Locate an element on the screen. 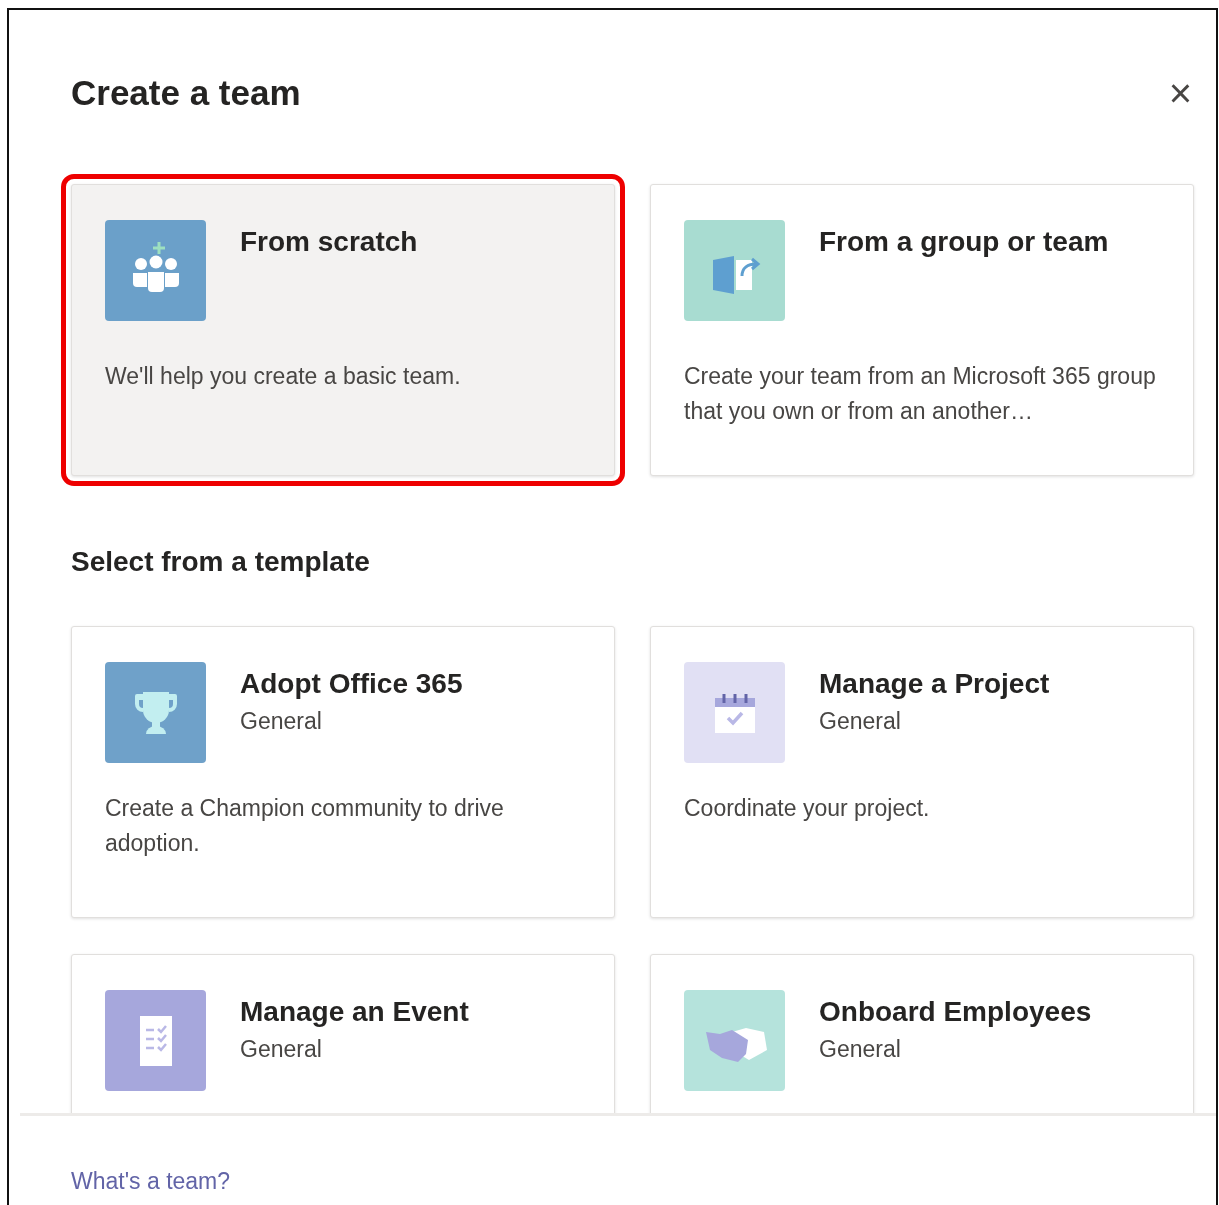 This screenshot has height=1205, width=1219. template-card: Manage a Project General Coordinate your project. is located at coordinates (922, 772).